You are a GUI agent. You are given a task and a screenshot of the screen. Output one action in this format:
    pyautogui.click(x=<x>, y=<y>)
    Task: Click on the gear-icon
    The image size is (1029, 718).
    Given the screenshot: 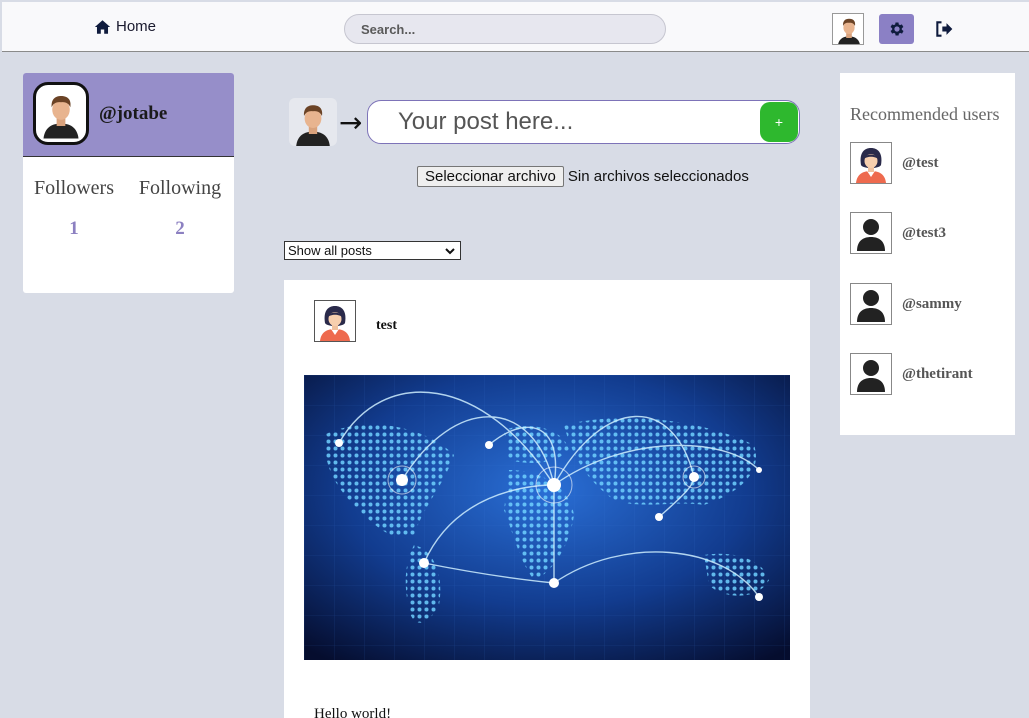 What is the action you would take?
    pyautogui.click(x=897, y=29)
    